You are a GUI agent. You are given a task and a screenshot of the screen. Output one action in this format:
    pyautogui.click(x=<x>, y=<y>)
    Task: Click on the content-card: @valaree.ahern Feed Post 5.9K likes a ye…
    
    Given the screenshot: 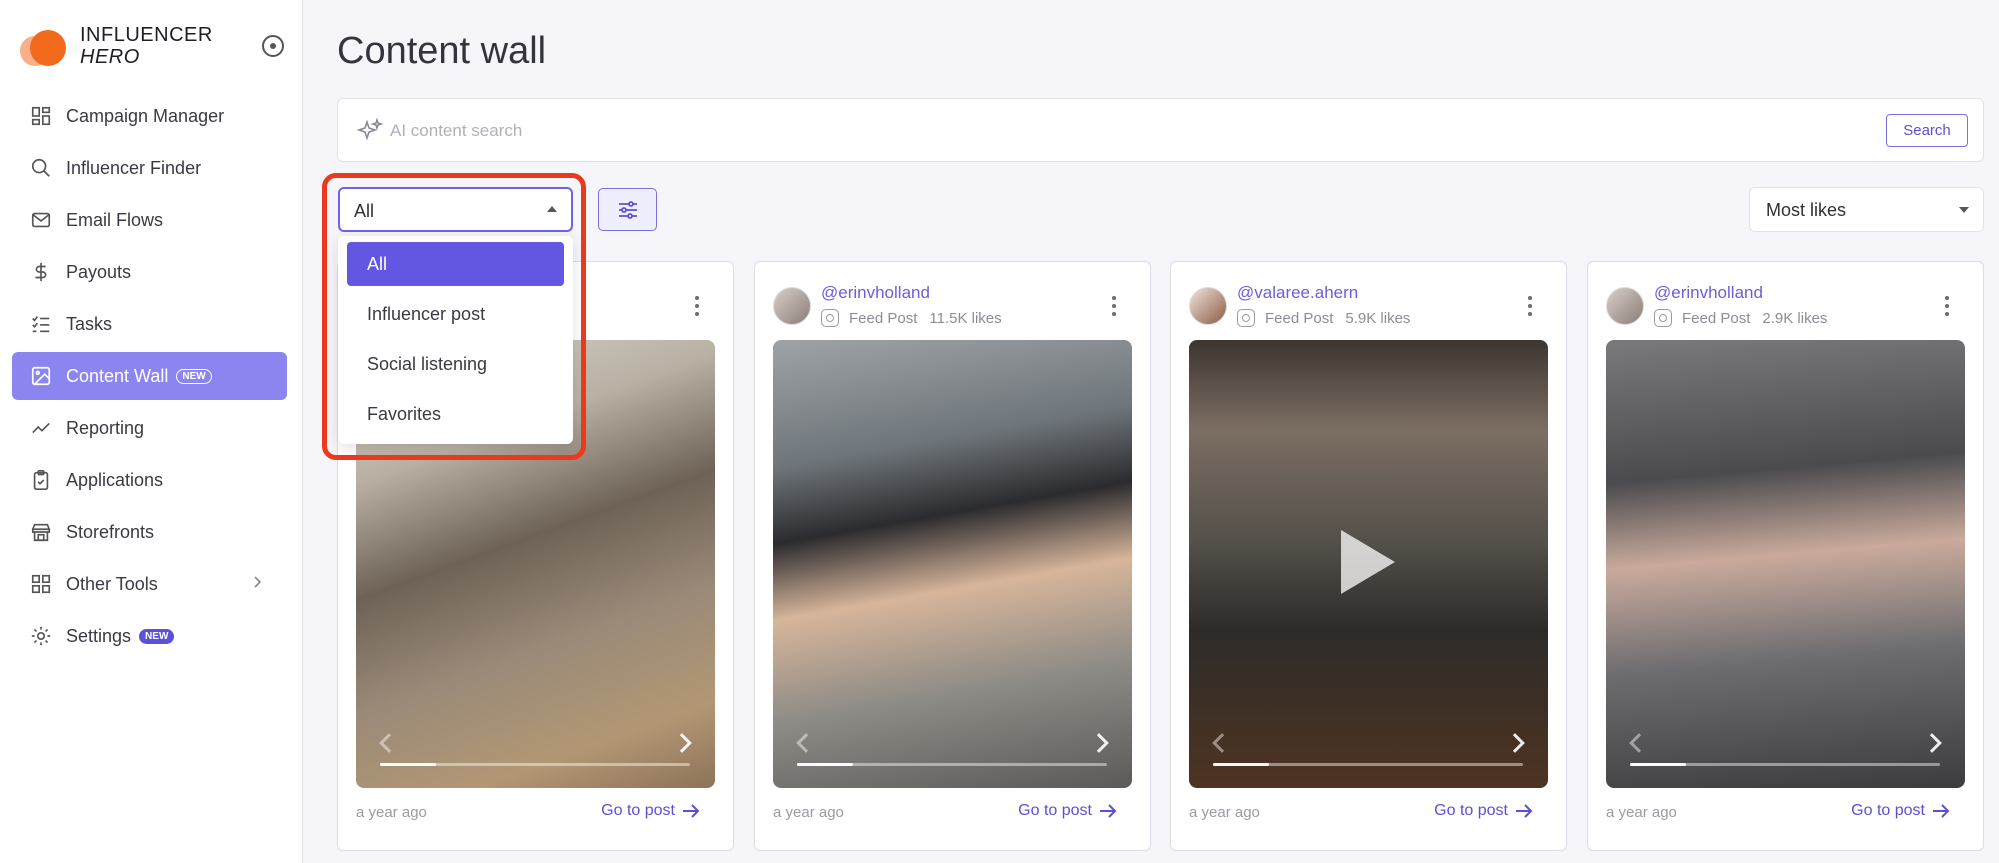 What is the action you would take?
    pyautogui.click(x=1368, y=556)
    